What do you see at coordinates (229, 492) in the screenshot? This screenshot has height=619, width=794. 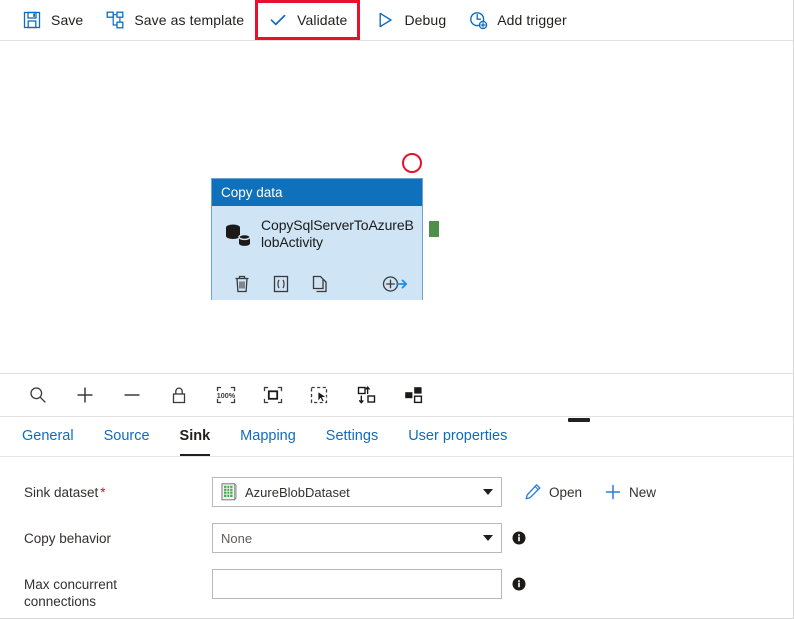 I see `dataset-csv-icon` at bounding box center [229, 492].